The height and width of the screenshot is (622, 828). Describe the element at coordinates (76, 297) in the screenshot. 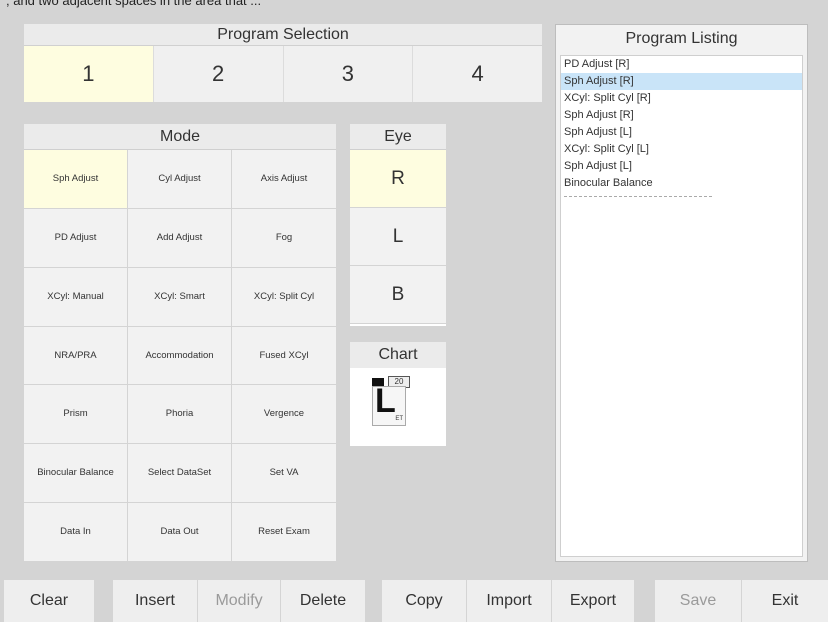

I see `mode-xcyl-manual-button: XCyl: Manual` at that location.